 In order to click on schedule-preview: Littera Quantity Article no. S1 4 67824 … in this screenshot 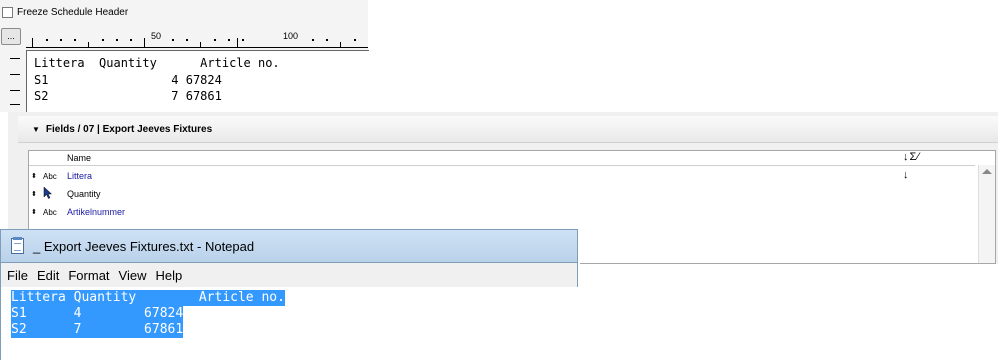, I will do `click(197, 81)`.